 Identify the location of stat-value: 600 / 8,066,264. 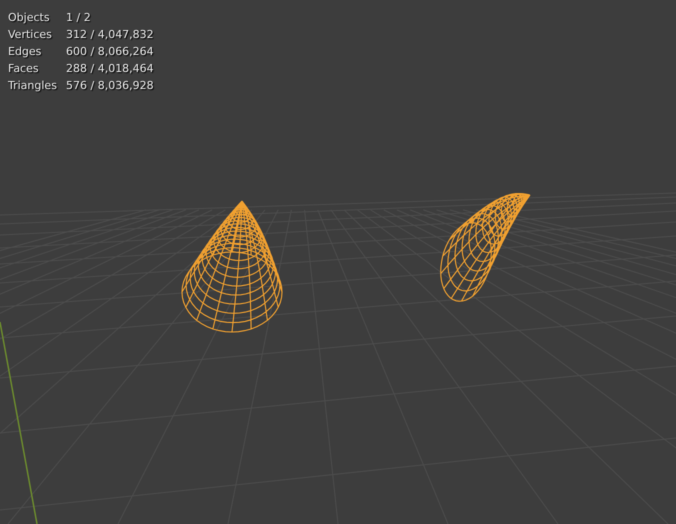
(110, 52).